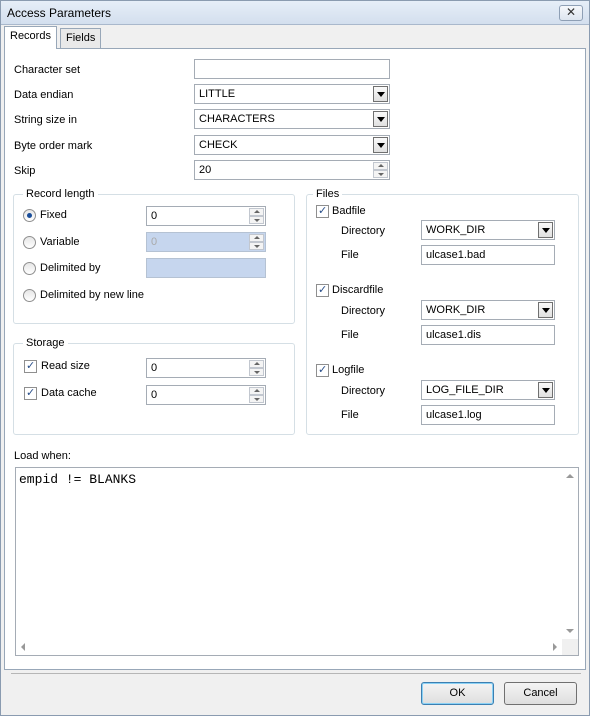 The width and height of the screenshot is (590, 716). What do you see at coordinates (60, 242) in the screenshot?
I see `variable-label: Variable` at bounding box center [60, 242].